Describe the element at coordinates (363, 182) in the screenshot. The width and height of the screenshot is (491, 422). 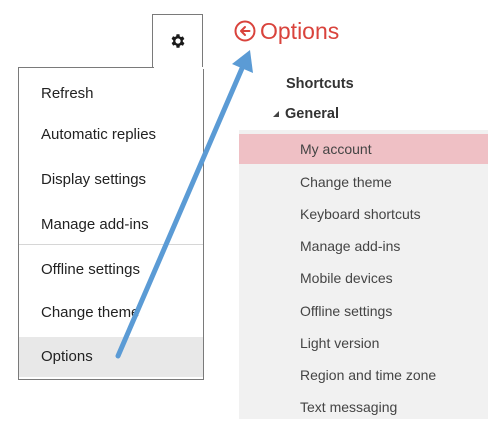
I see `nav-item-change-theme: Change theme` at that location.